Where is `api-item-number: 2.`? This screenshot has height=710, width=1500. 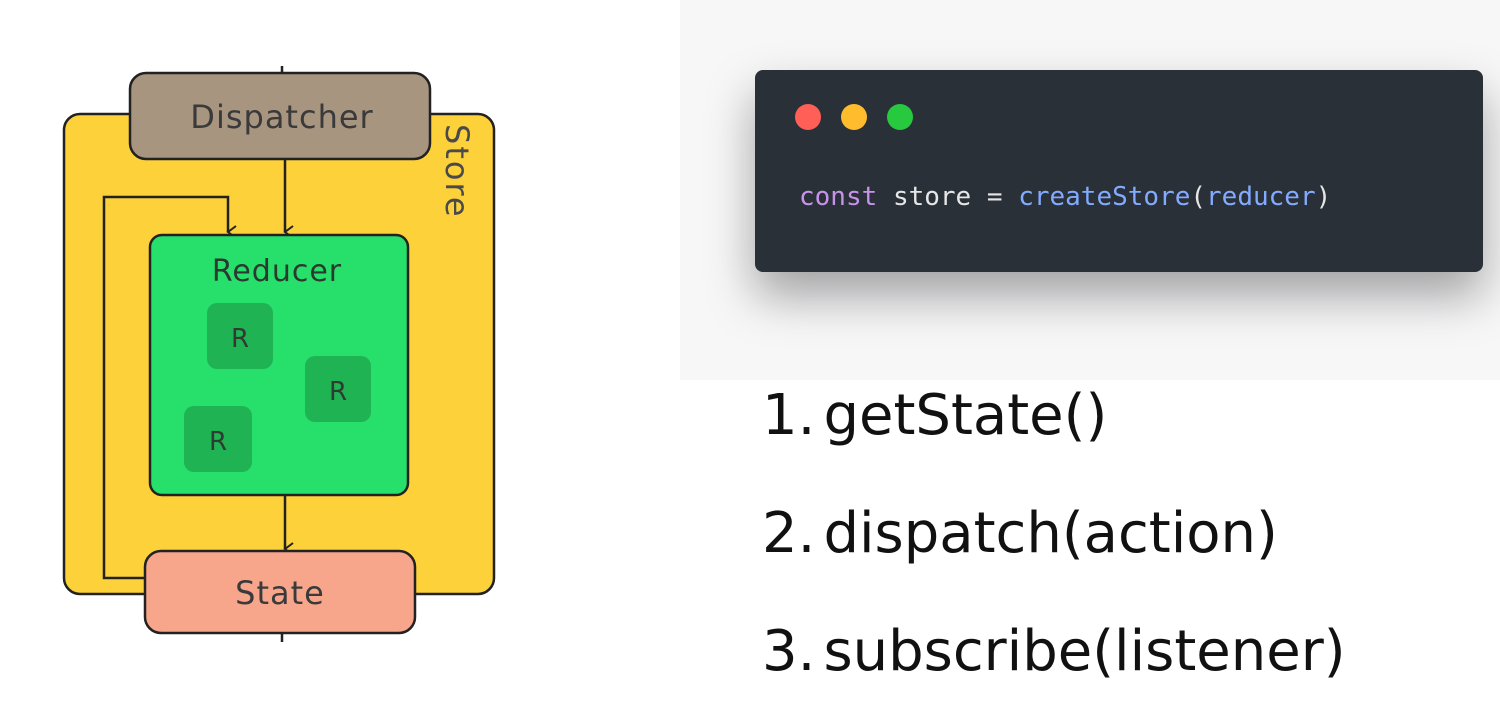 api-item-number: 2. is located at coordinates (789, 533).